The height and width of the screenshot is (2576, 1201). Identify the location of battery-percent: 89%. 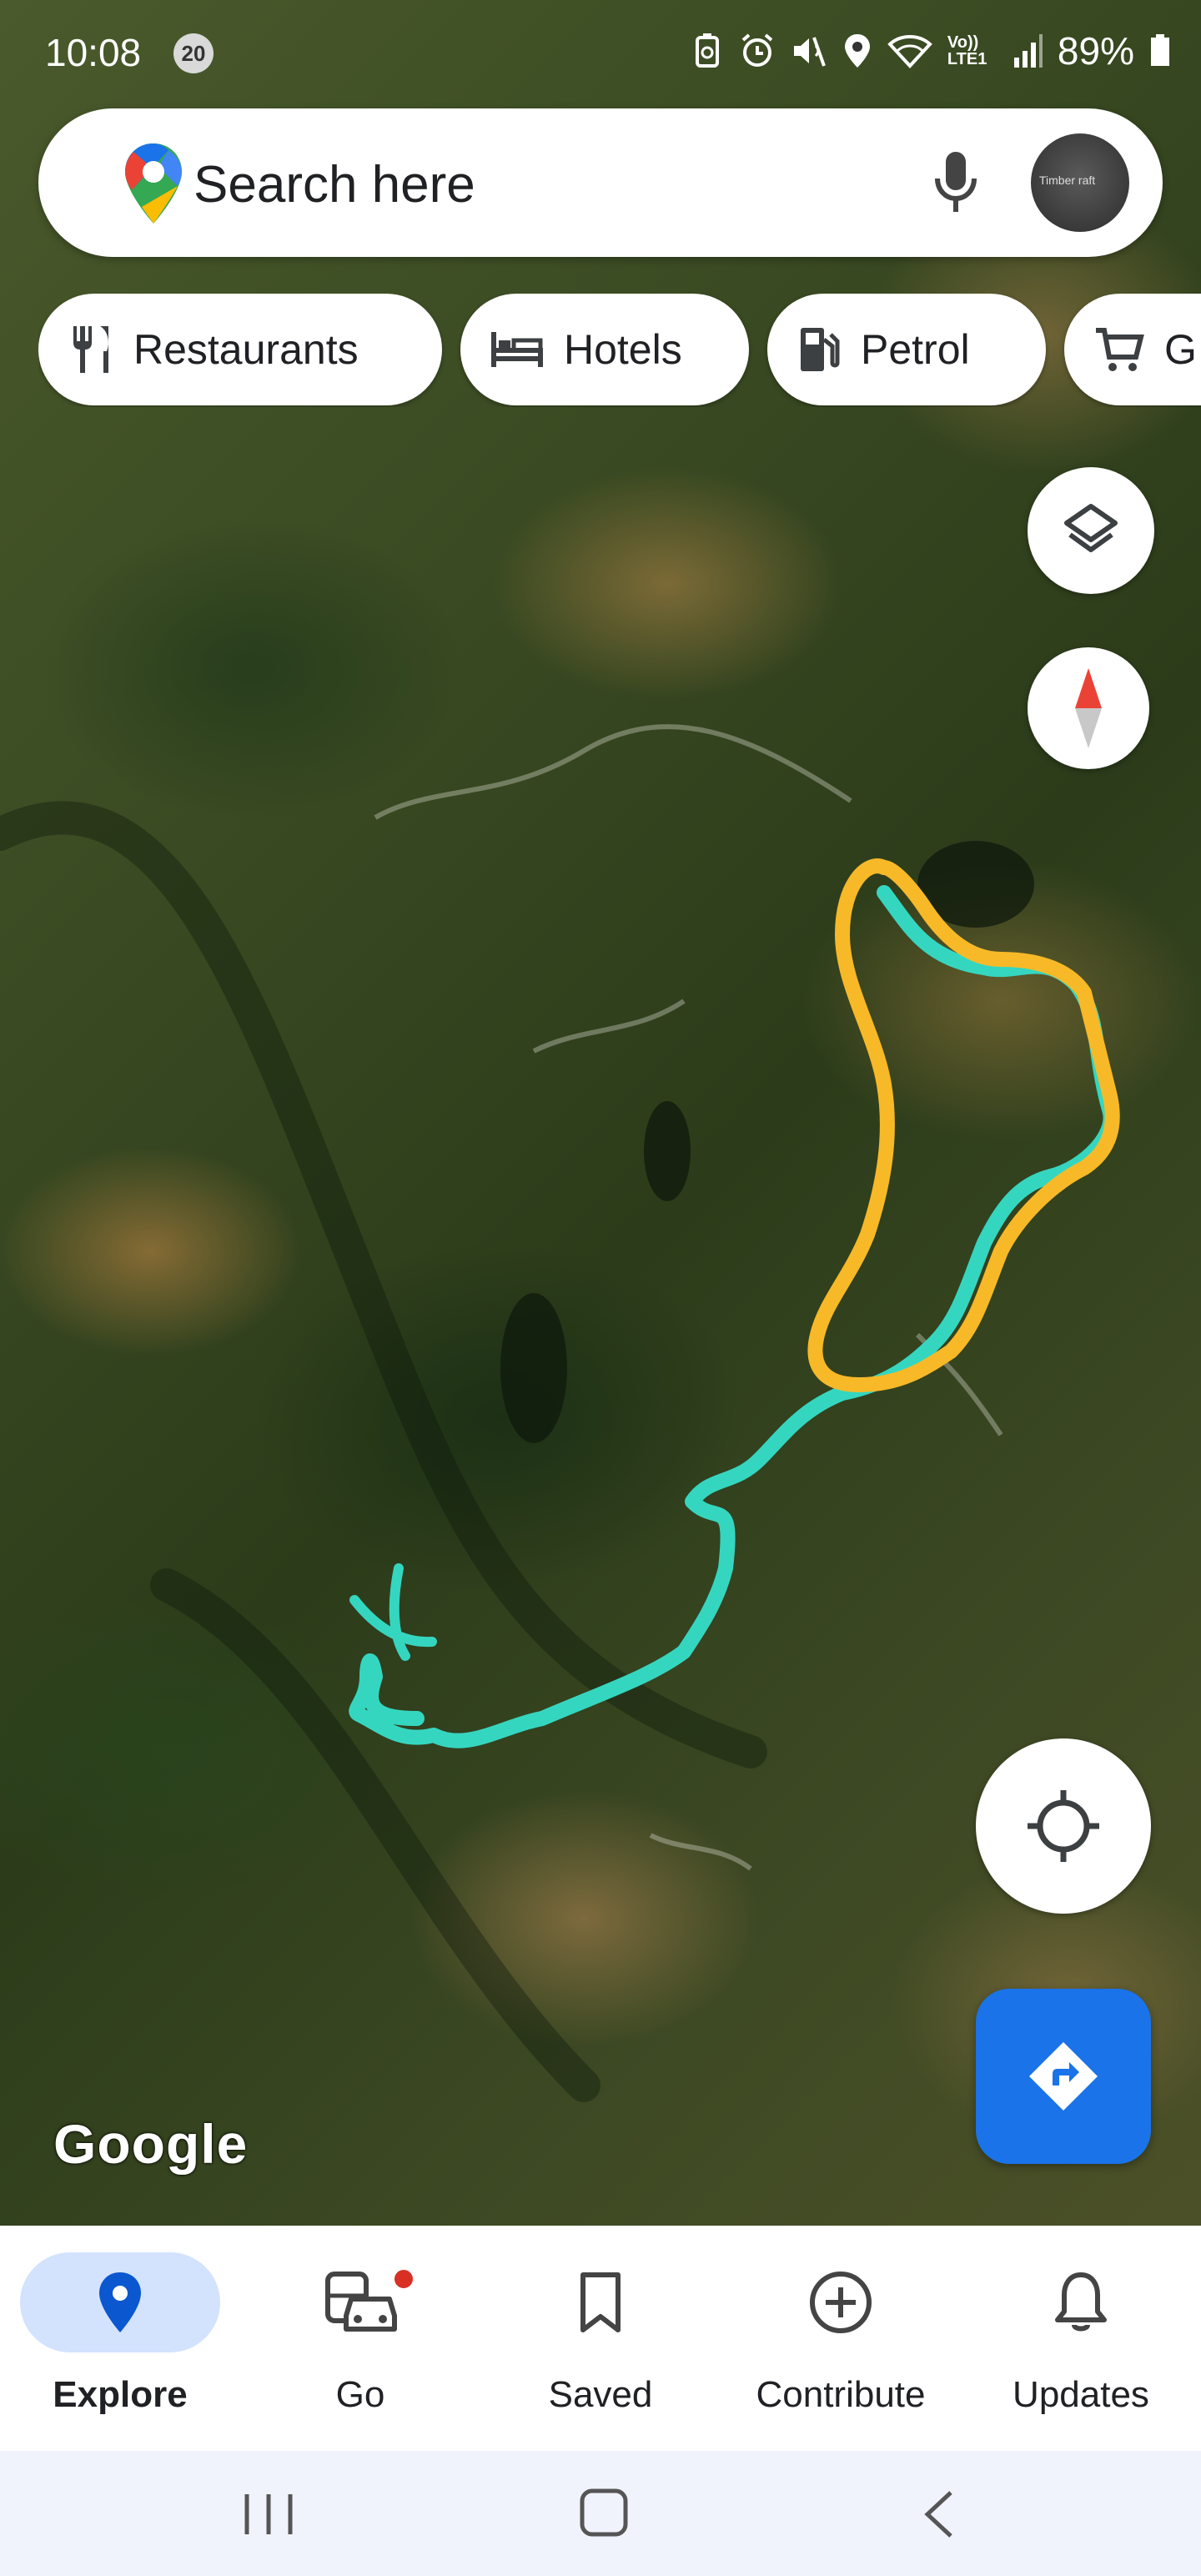
(1095, 51).